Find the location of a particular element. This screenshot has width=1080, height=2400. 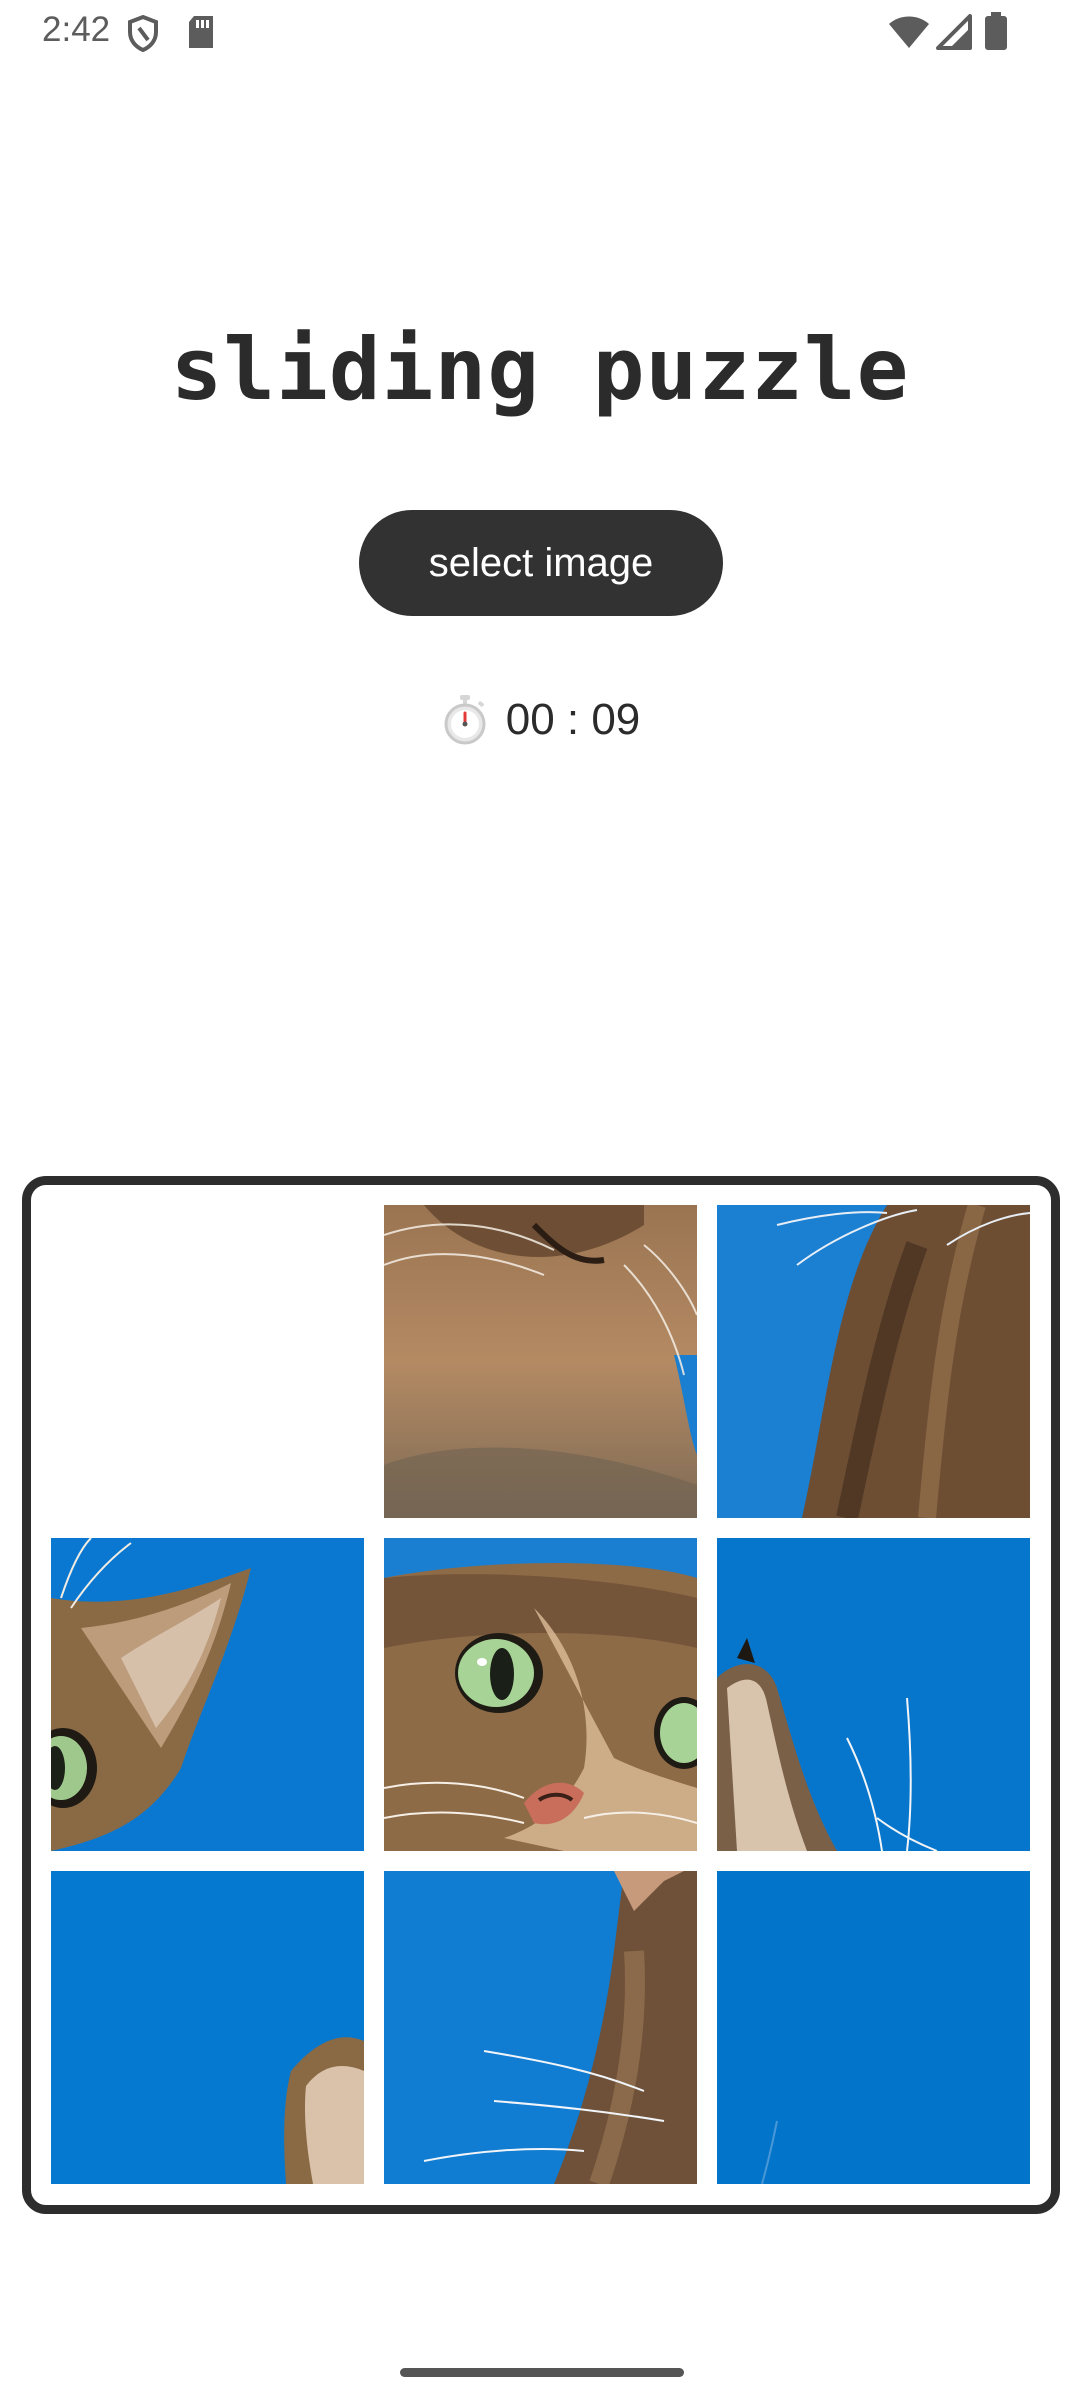

cell-signal-icon is located at coordinates (954, 32).